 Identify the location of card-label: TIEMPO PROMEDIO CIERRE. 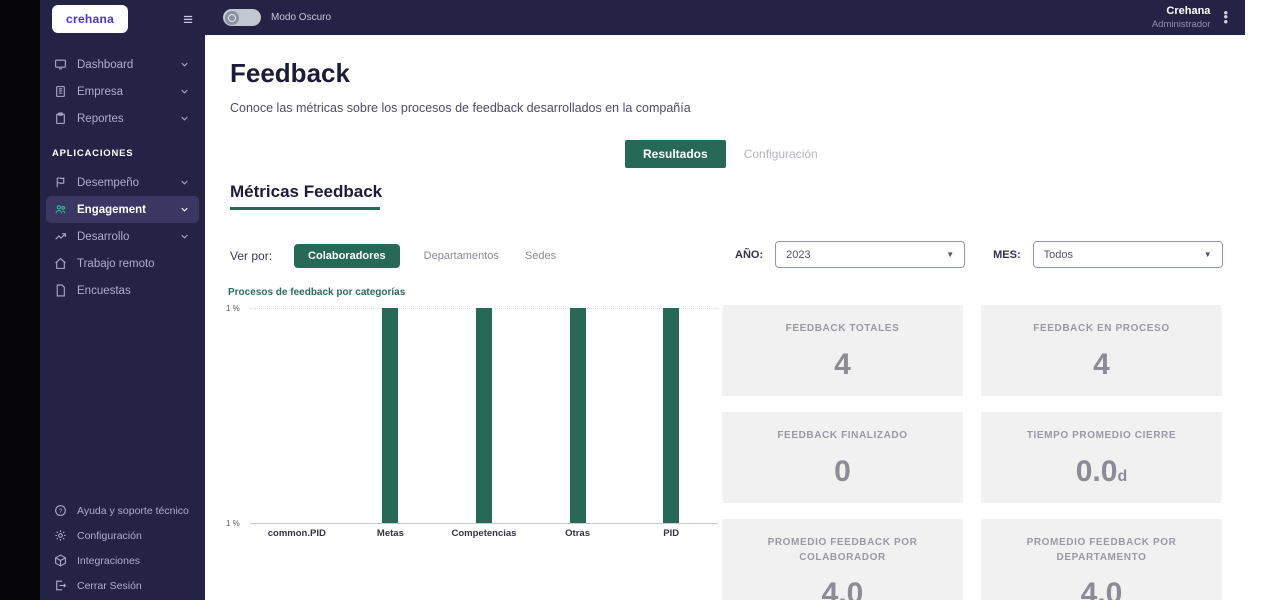
(1101, 435).